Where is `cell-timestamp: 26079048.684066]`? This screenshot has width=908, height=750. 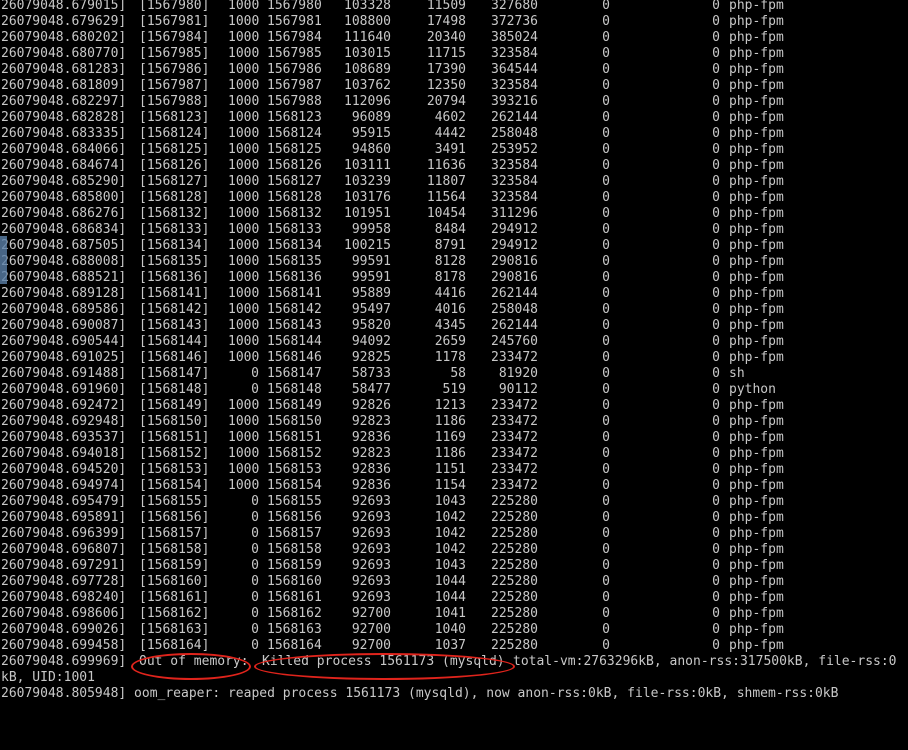
cell-timestamp: 26079048.684066] is located at coordinates (64, 149).